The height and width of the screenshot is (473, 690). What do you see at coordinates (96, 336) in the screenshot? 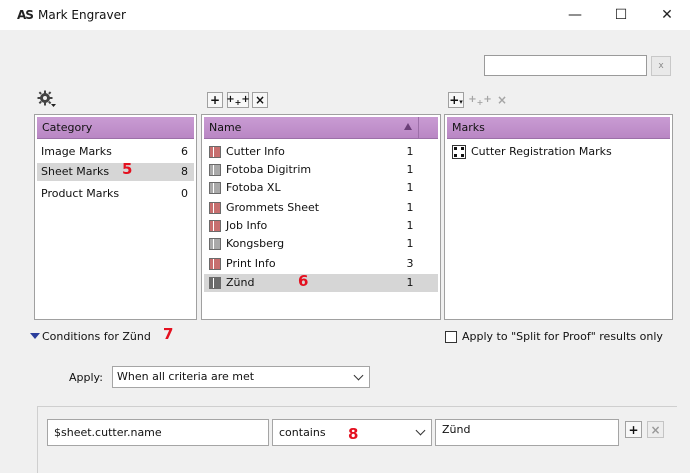
I see `conditions-label: Conditions for Zünd` at bounding box center [96, 336].